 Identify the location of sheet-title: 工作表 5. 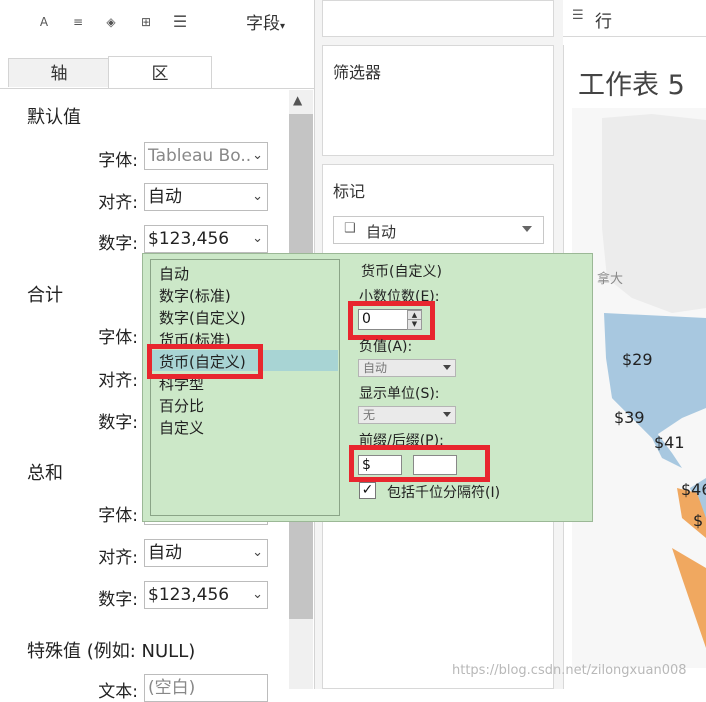
(631, 85).